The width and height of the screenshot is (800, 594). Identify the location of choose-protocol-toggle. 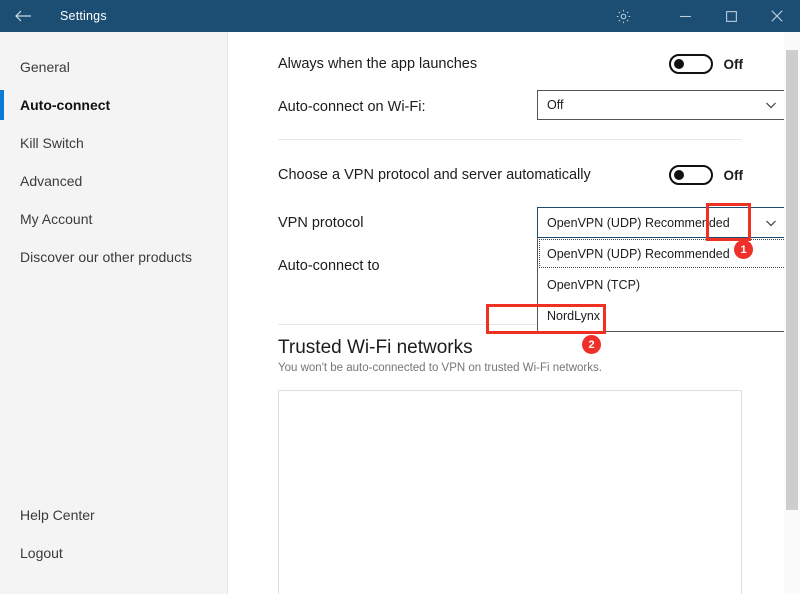
(690, 175).